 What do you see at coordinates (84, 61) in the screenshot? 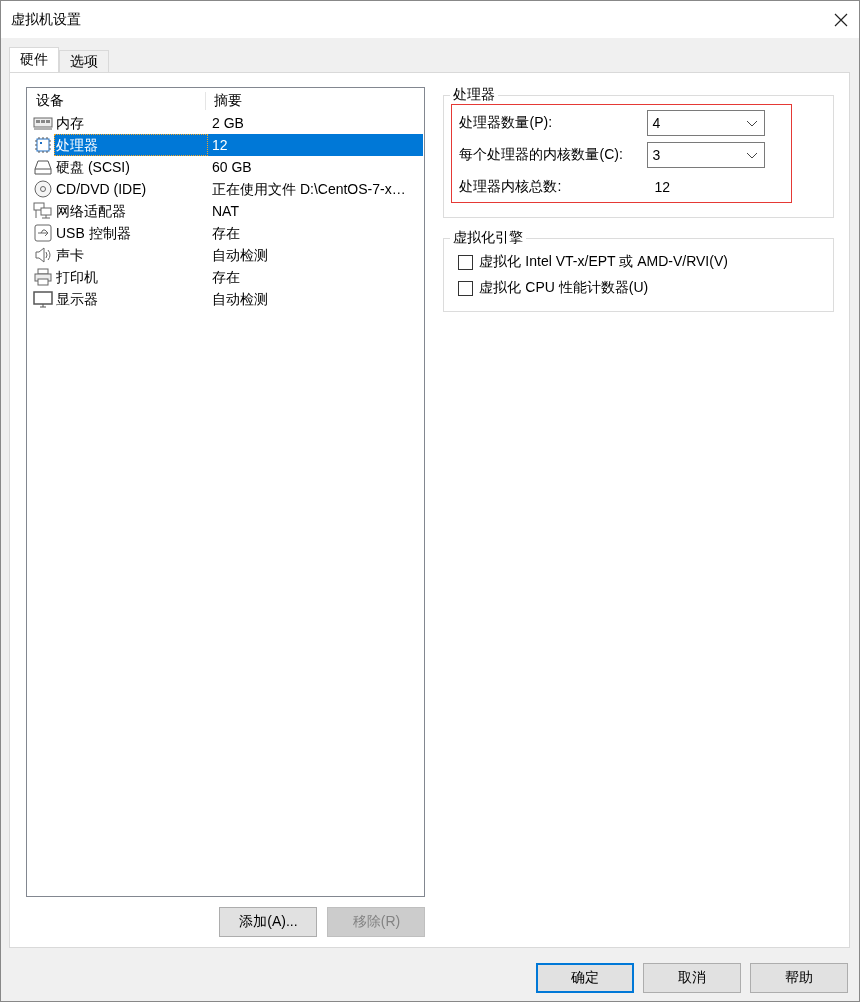
I see `tab: 选项` at bounding box center [84, 61].